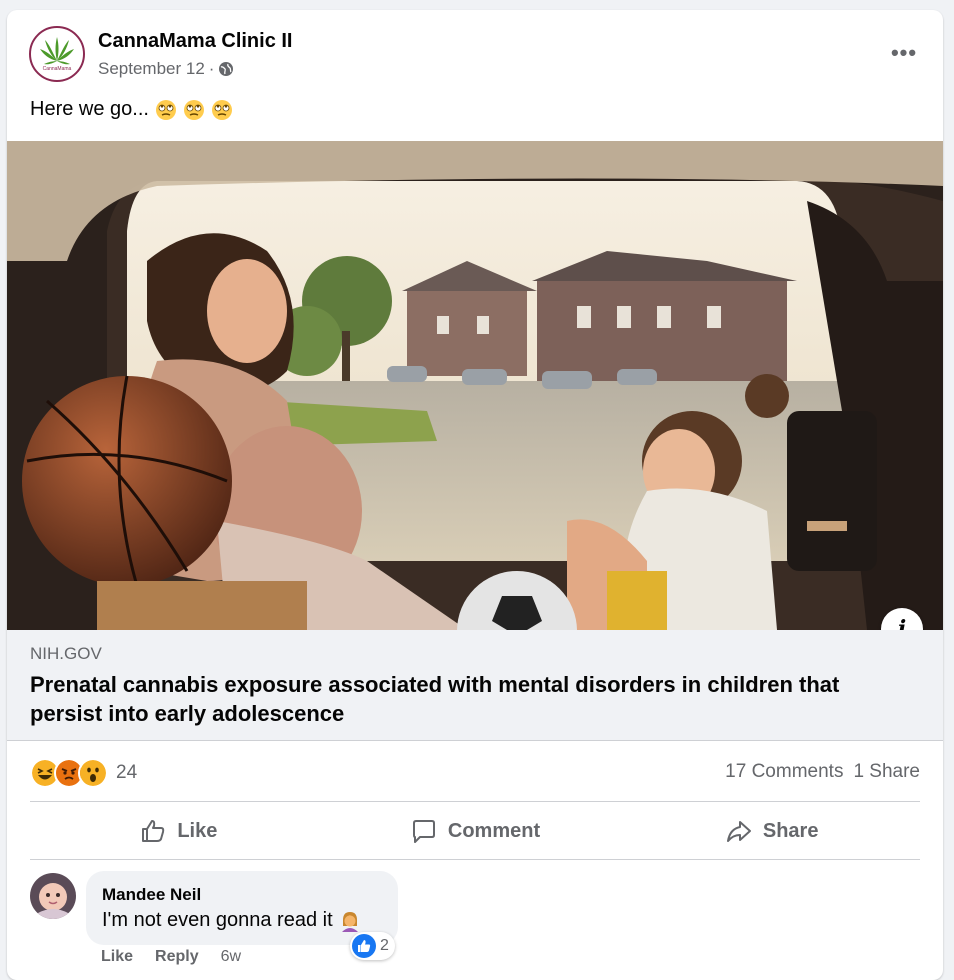 This screenshot has width=954, height=980. I want to click on comment-like-button: Like, so click(117, 957).